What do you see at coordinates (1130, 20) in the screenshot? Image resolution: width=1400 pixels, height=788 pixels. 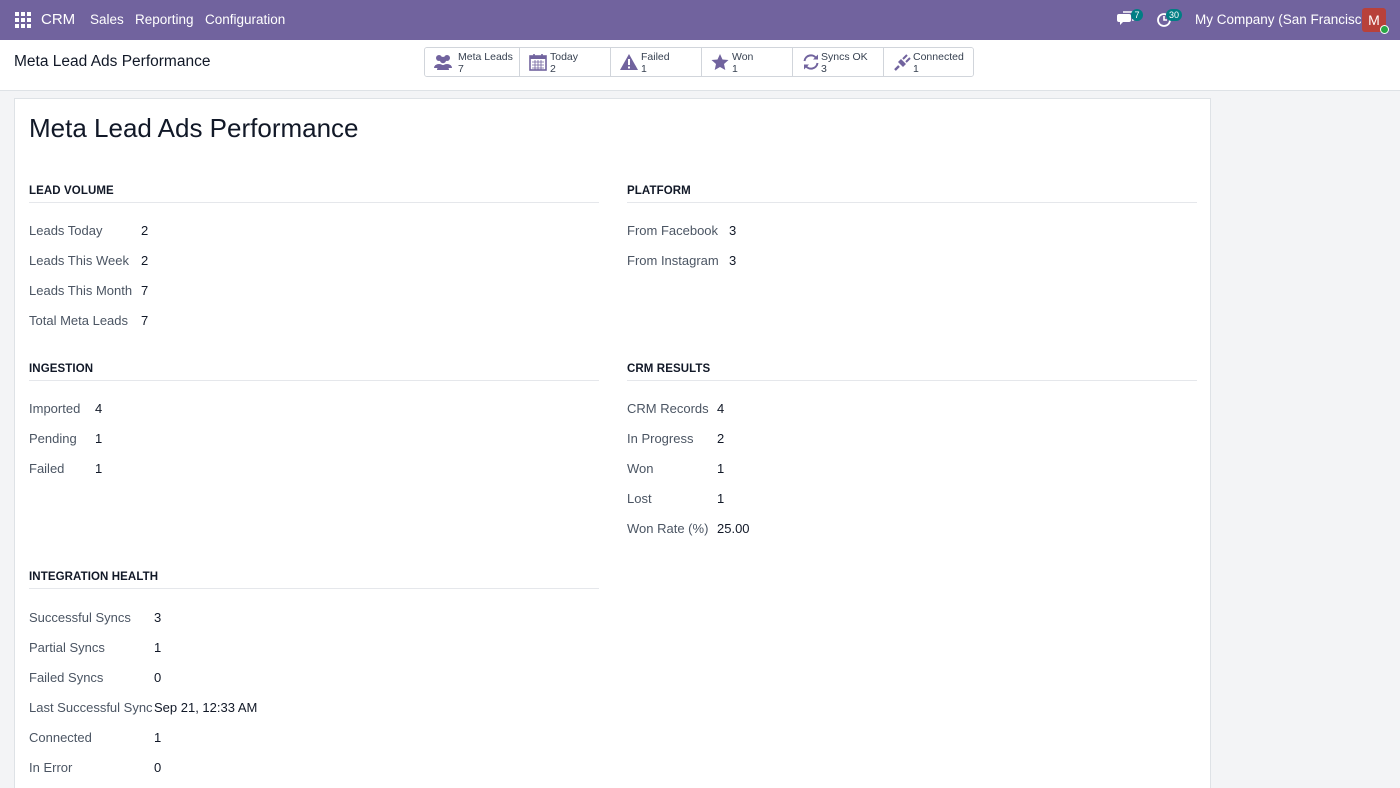 I see `messages-button: 7` at bounding box center [1130, 20].